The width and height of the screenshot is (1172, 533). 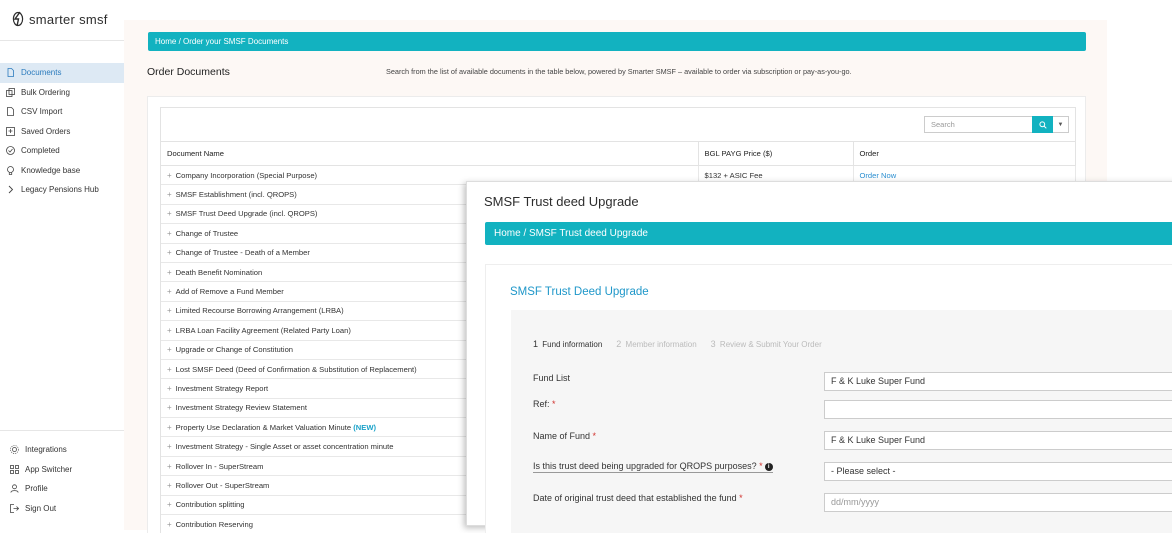 What do you see at coordinates (430, 153) in the screenshot?
I see `column-header-document-name: Document Name` at bounding box center [430, 153].